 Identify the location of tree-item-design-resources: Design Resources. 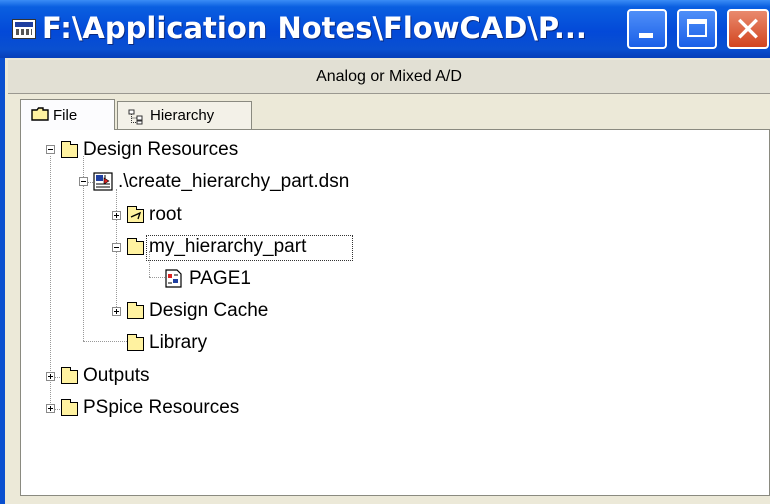
(195, 150).